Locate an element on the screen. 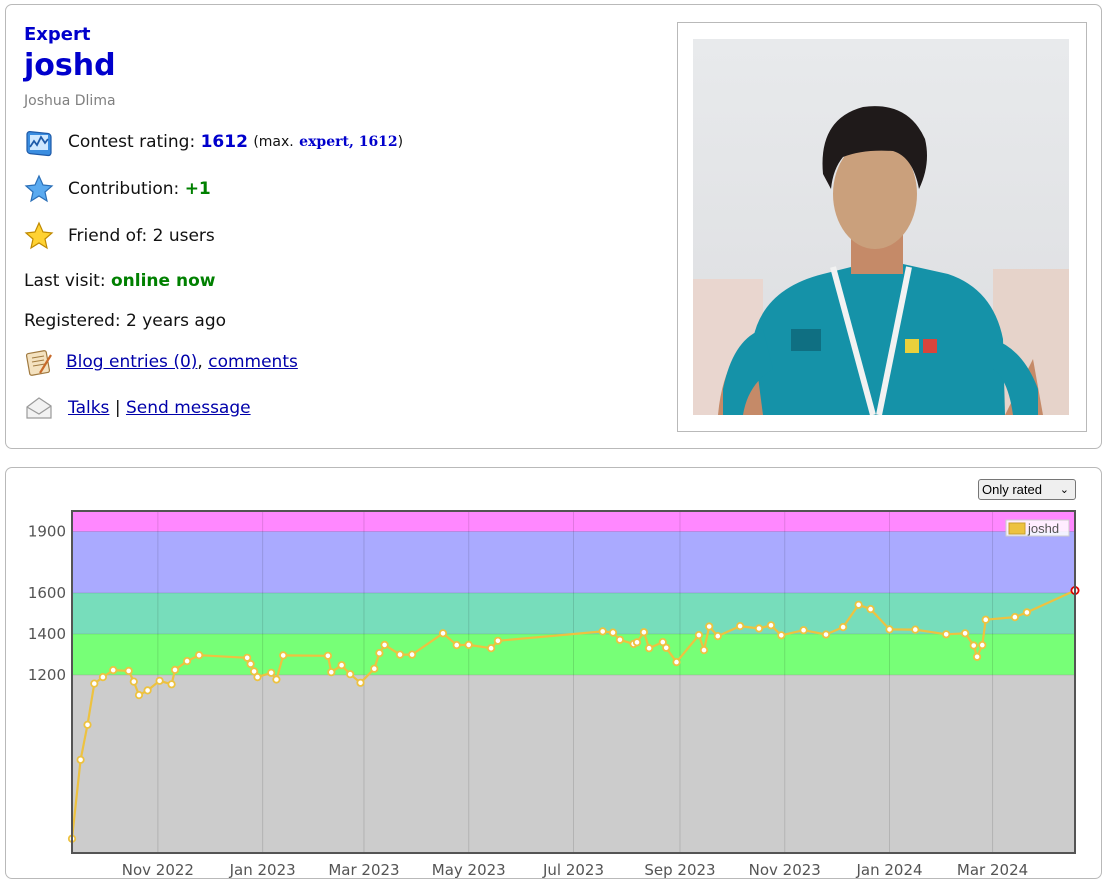 The width and height of the screenshot is (1107, 882). comments-link: comments is located at coordinates (253, 362).